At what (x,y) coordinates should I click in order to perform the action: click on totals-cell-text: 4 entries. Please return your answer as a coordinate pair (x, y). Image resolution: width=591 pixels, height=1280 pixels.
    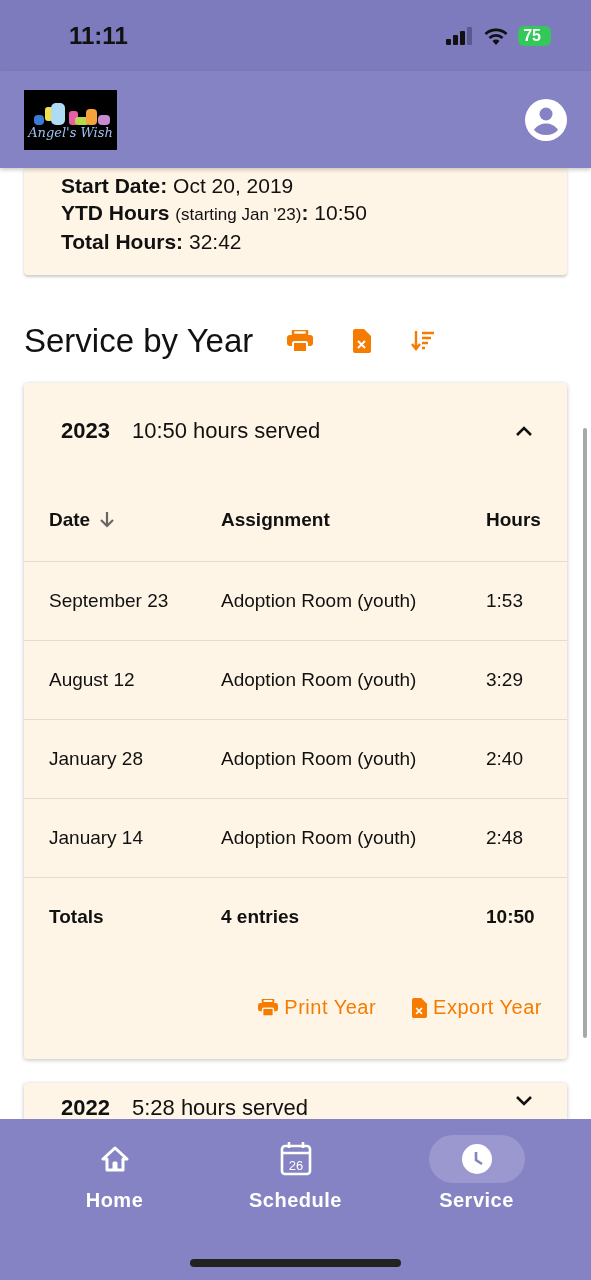
    Looking at the image, I should click on (261, 917).